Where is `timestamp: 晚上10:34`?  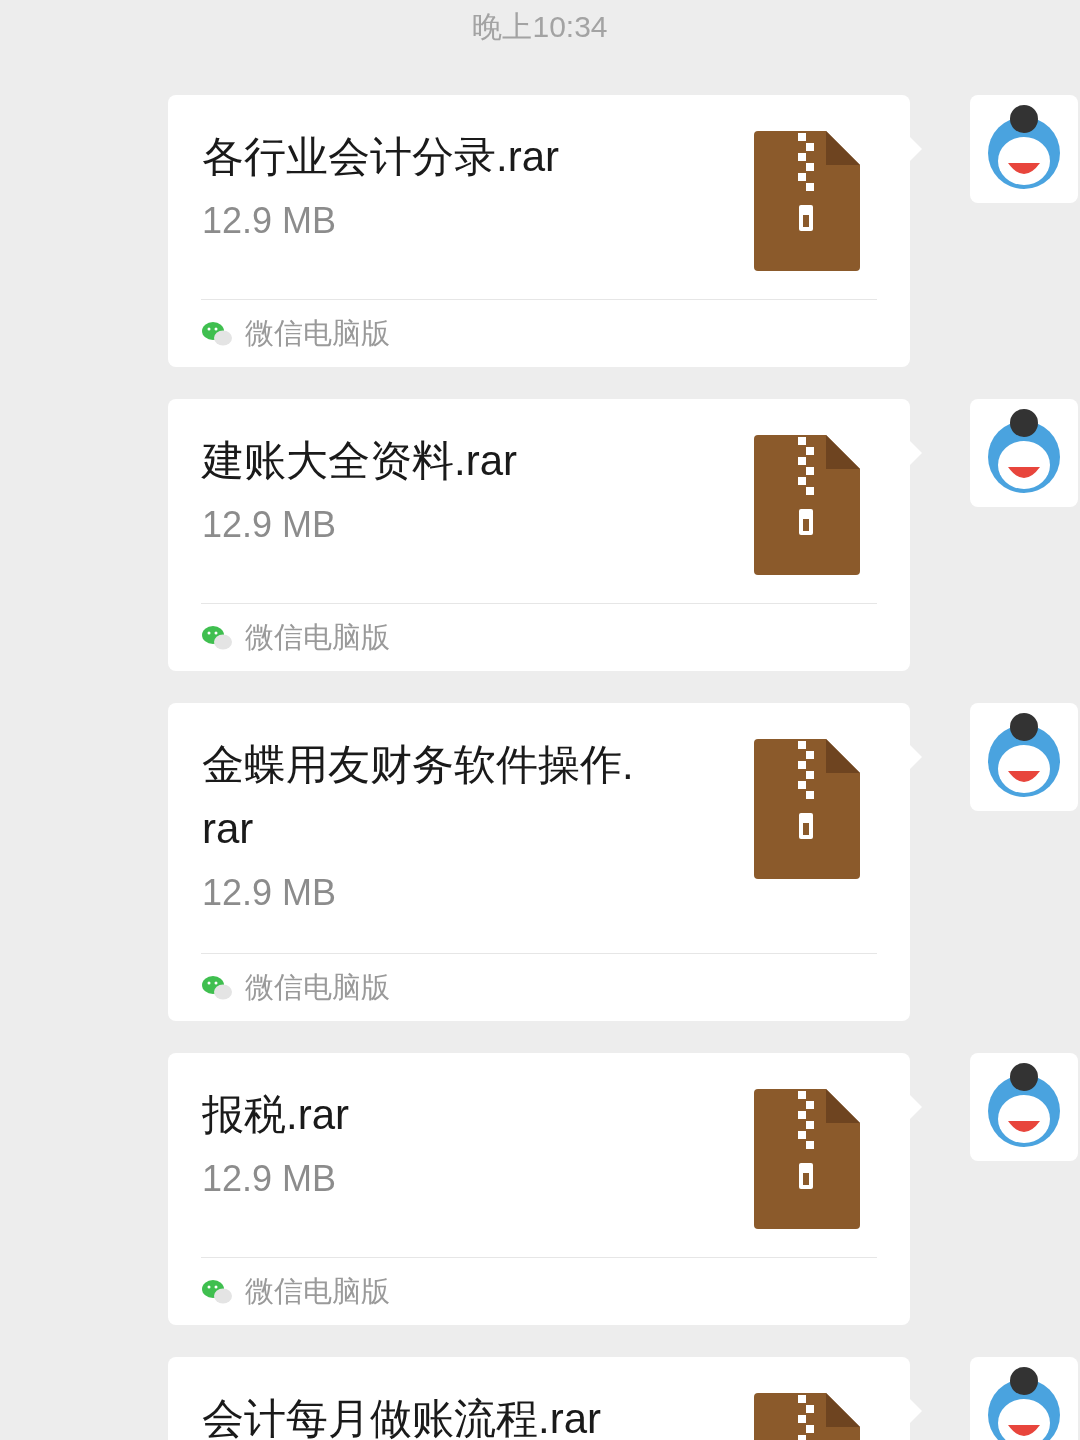
timestamp: 晚上10:34 is located at coordinates (540, 27).